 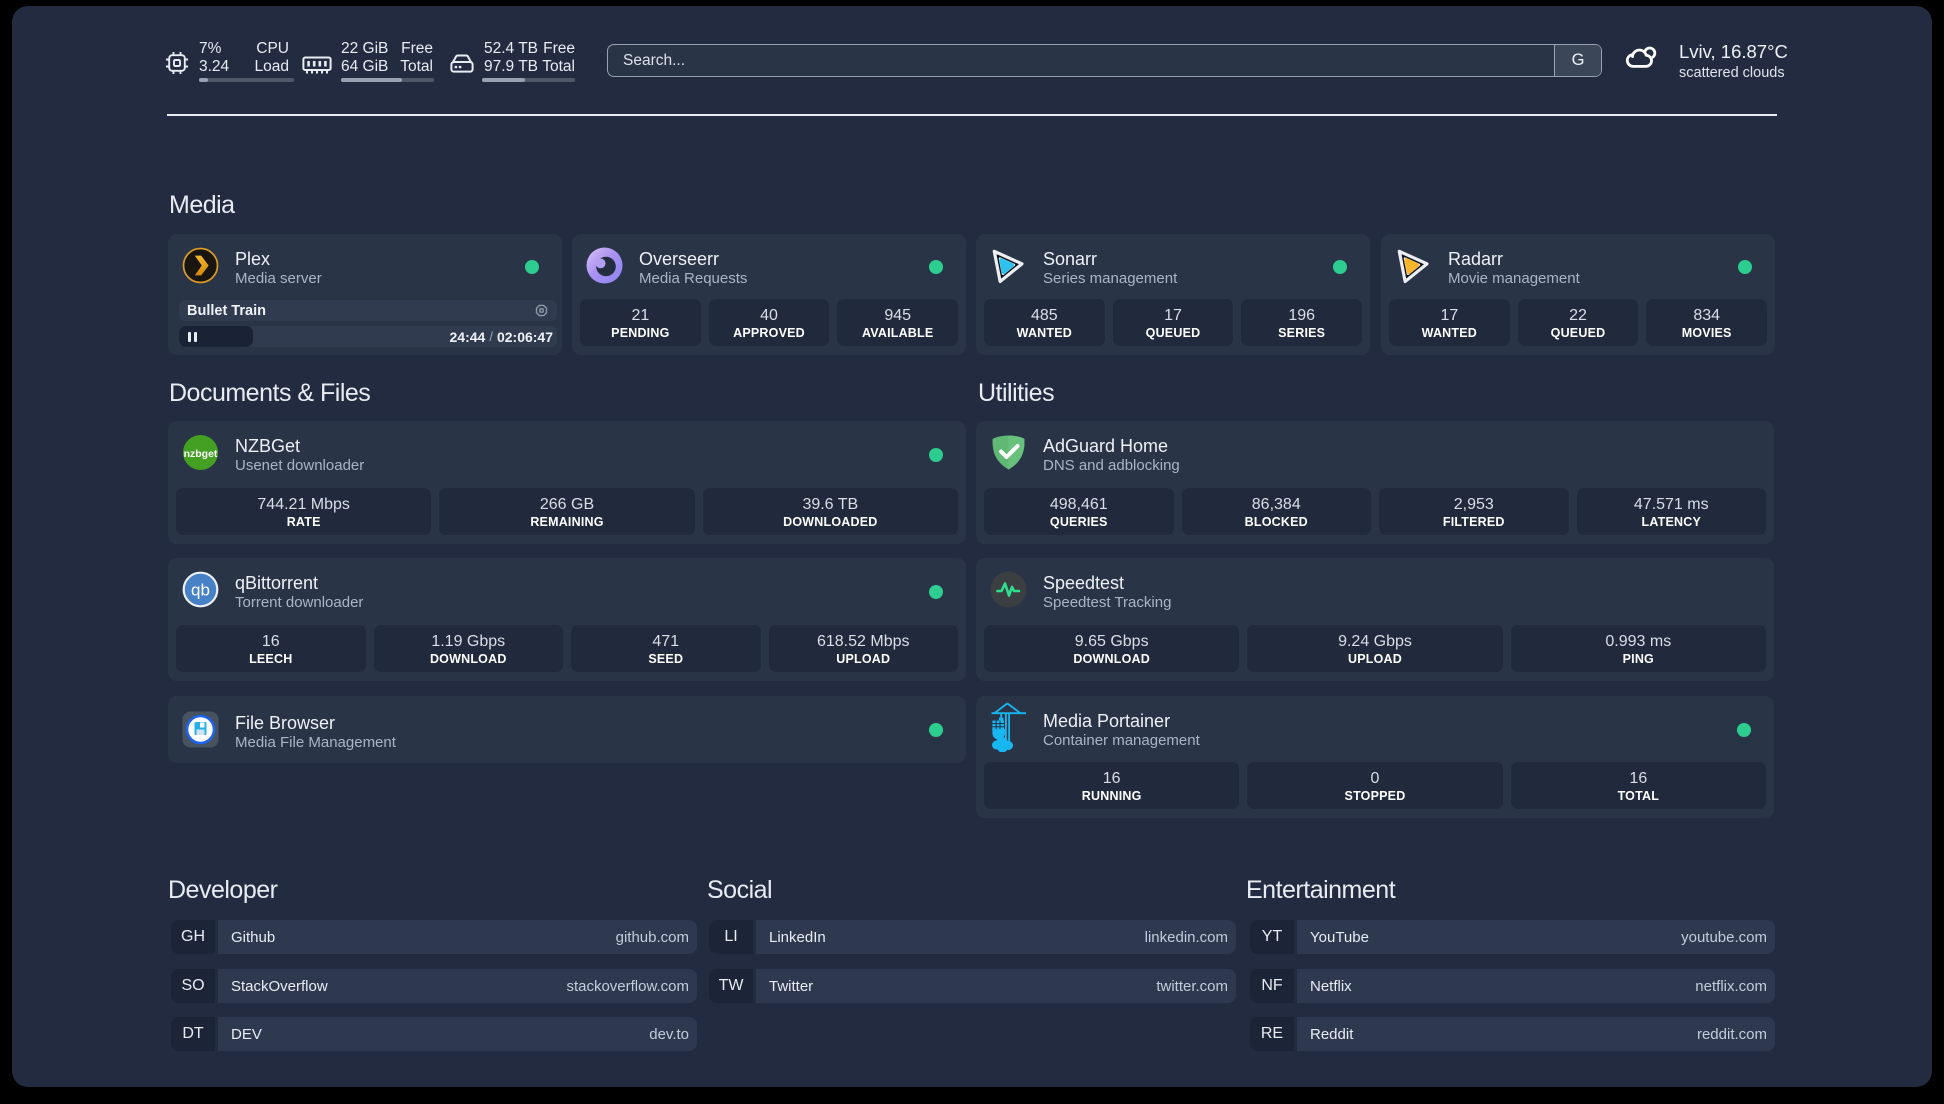 I want to click on svg-text: qb, so click(x=200, y=590).